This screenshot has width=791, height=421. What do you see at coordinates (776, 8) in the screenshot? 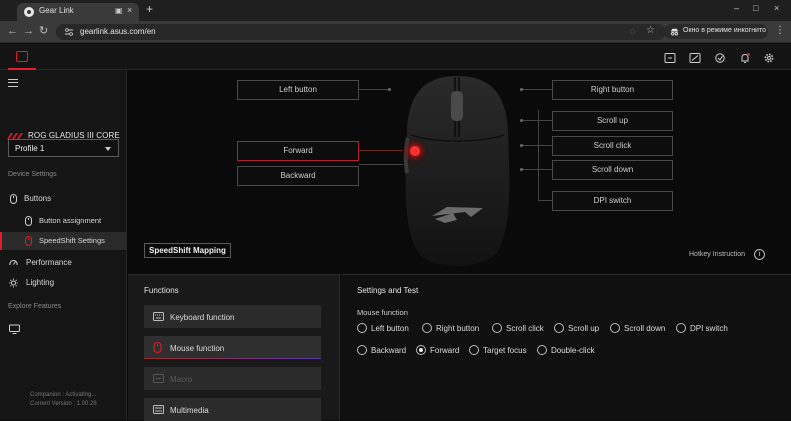
I see `window-close-button: ×` at bounding box center [776, 8].